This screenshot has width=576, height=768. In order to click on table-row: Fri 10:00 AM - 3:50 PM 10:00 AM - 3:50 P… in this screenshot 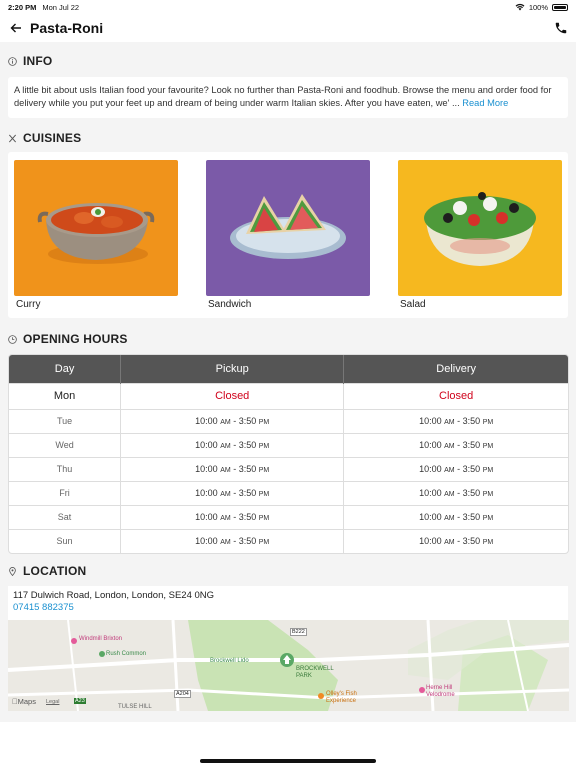, I will do `click(288, 492)`.